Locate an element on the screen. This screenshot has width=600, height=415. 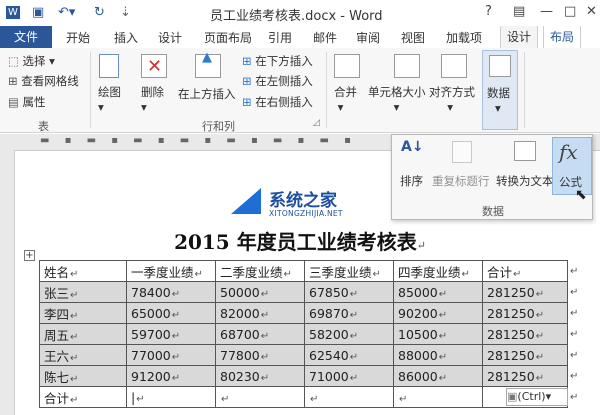
table-cell: 合计 is located at coordinates (83, 397).